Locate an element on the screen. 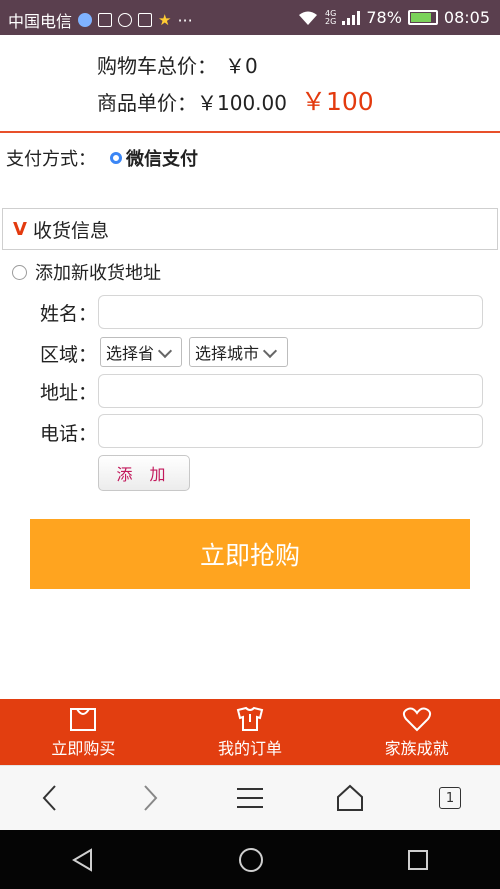  tab-buy-now: 立即购买 is located at coordinates (83, 732).